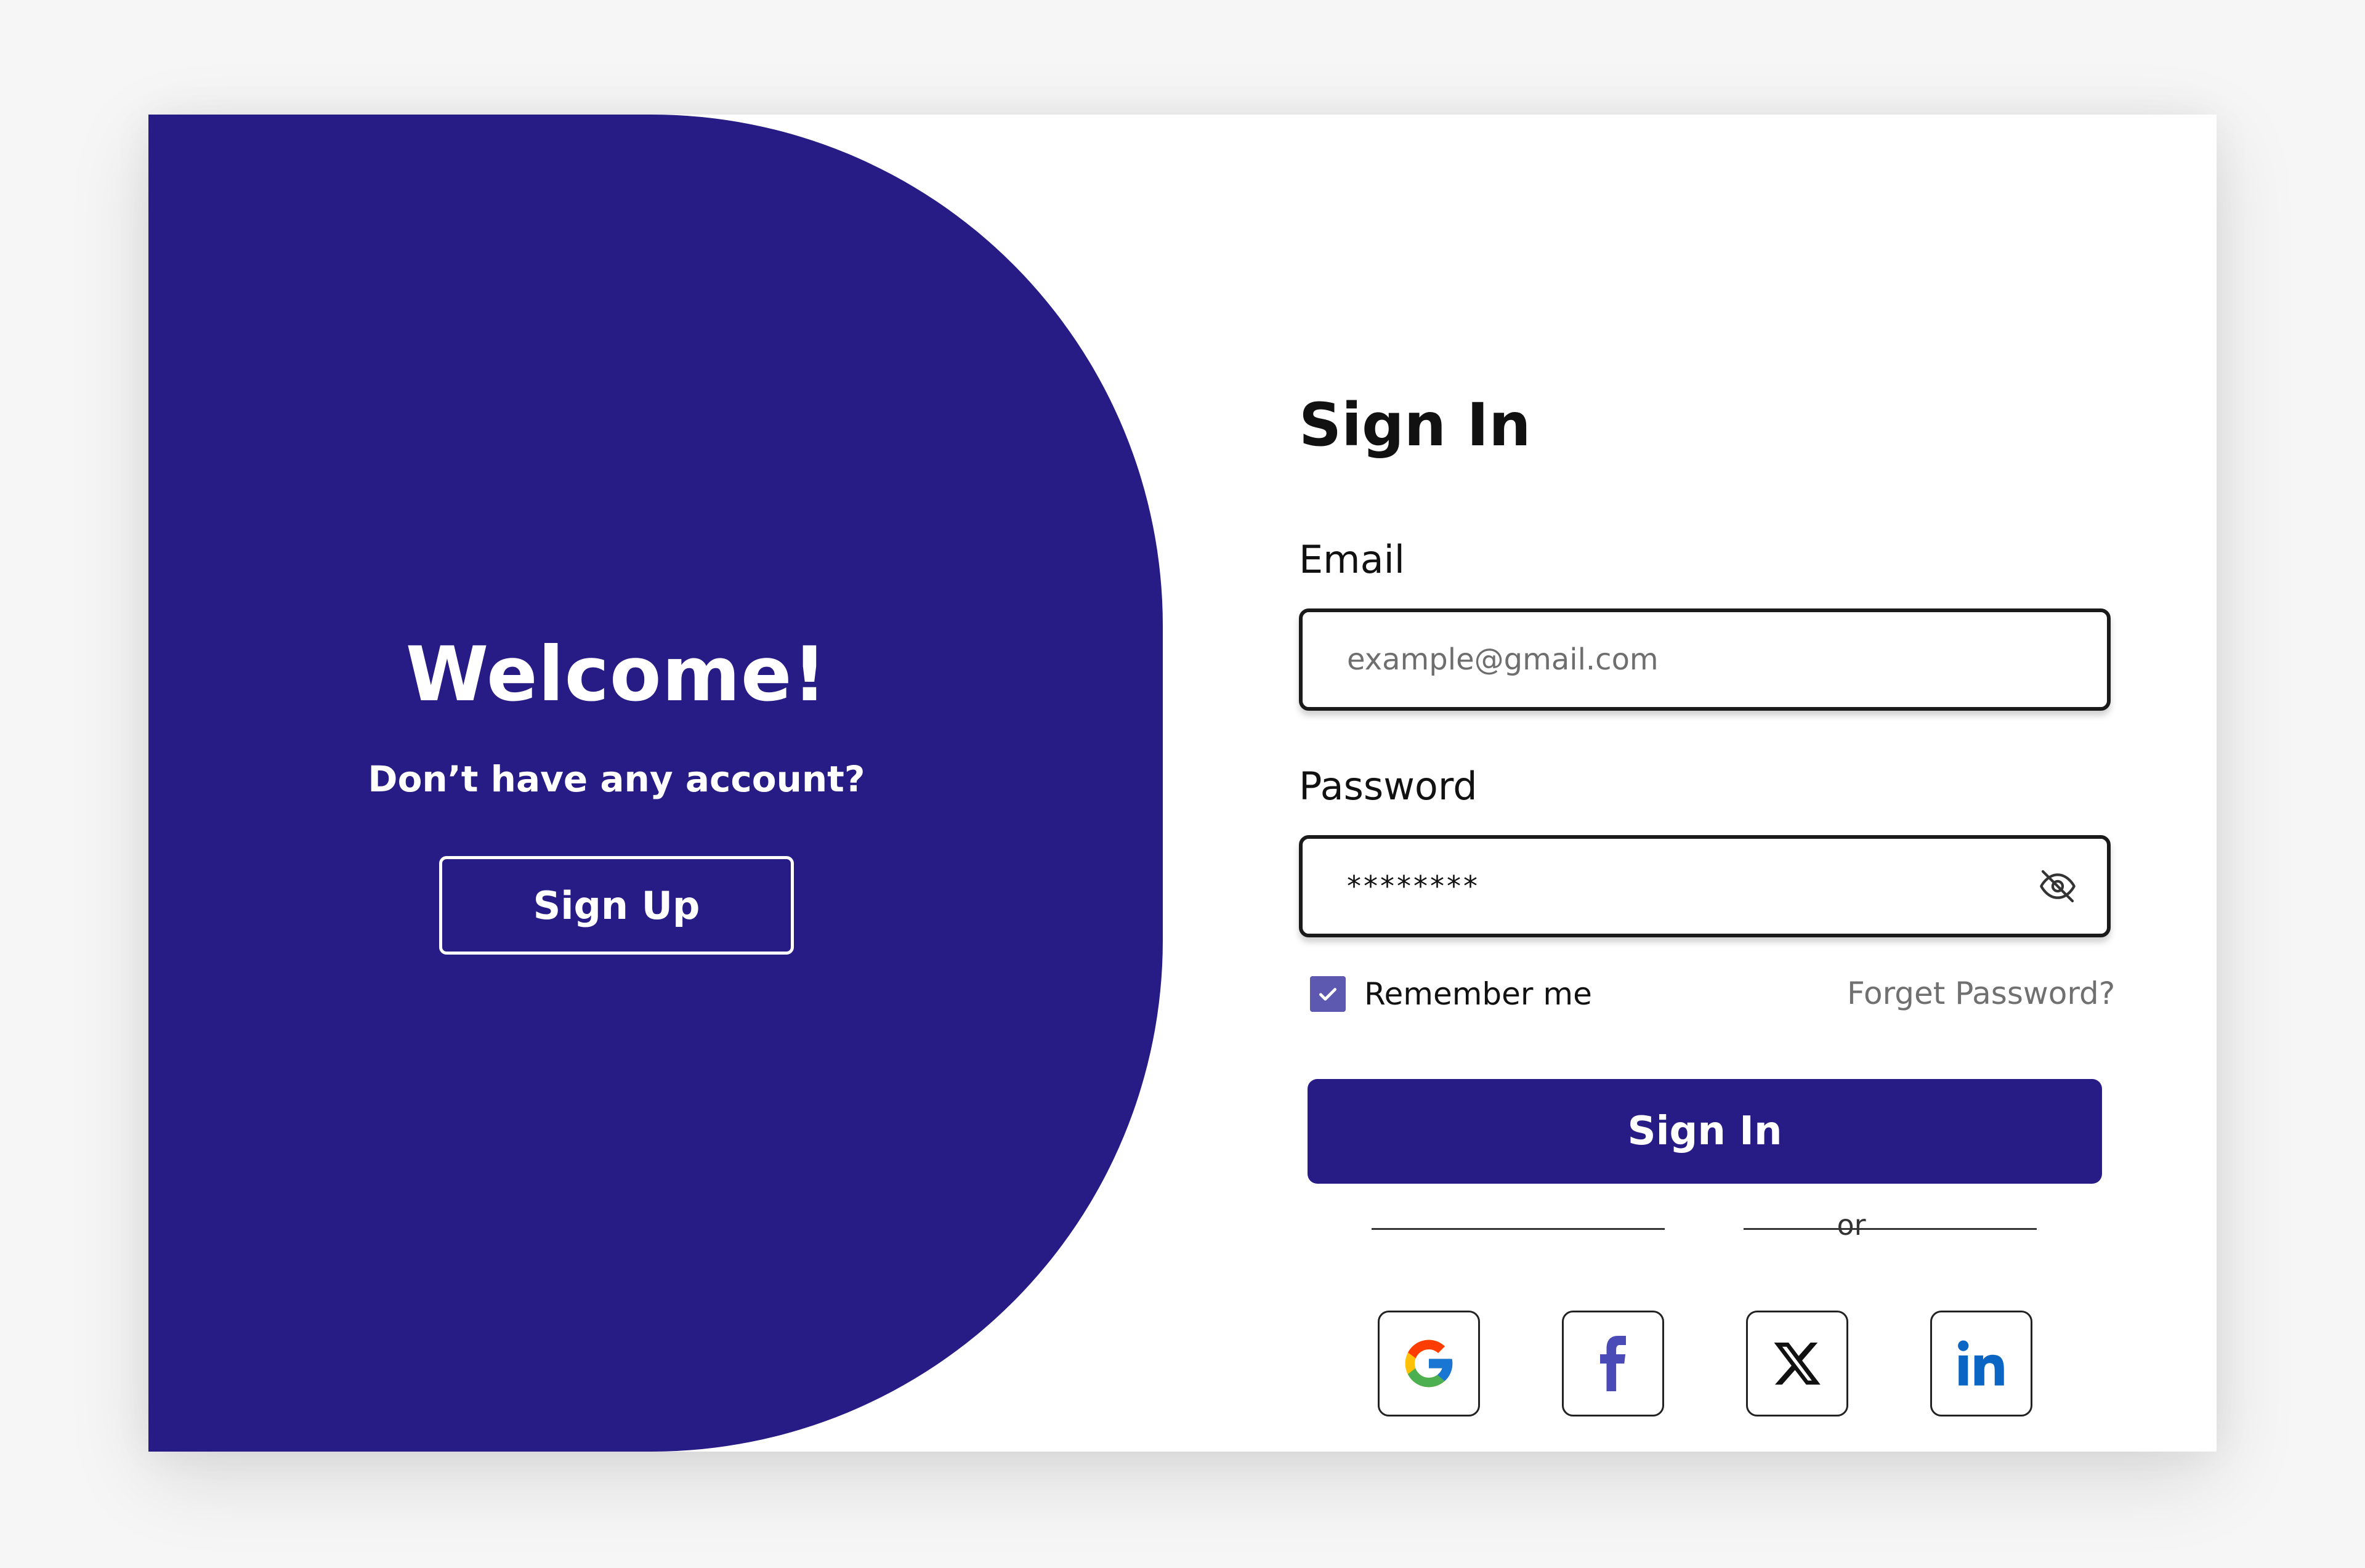 This screenshot has width=2365, height=1568. I want to click on welcome-subtitle: Don’t have any account?, so click(616, 779).